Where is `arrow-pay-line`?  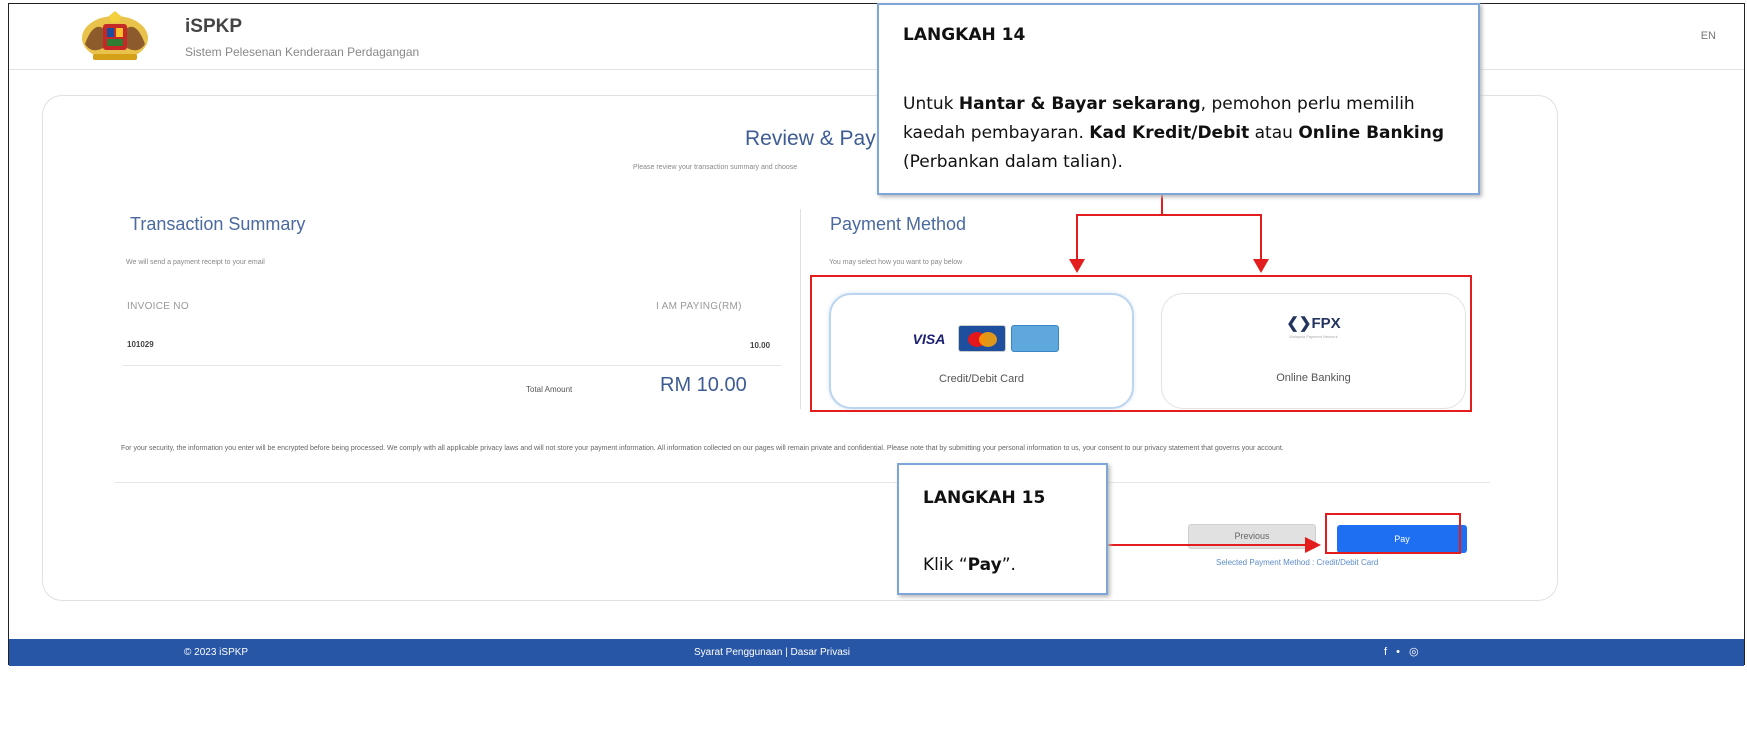 arrow-pay-line is located at coordinates (1208, 545).